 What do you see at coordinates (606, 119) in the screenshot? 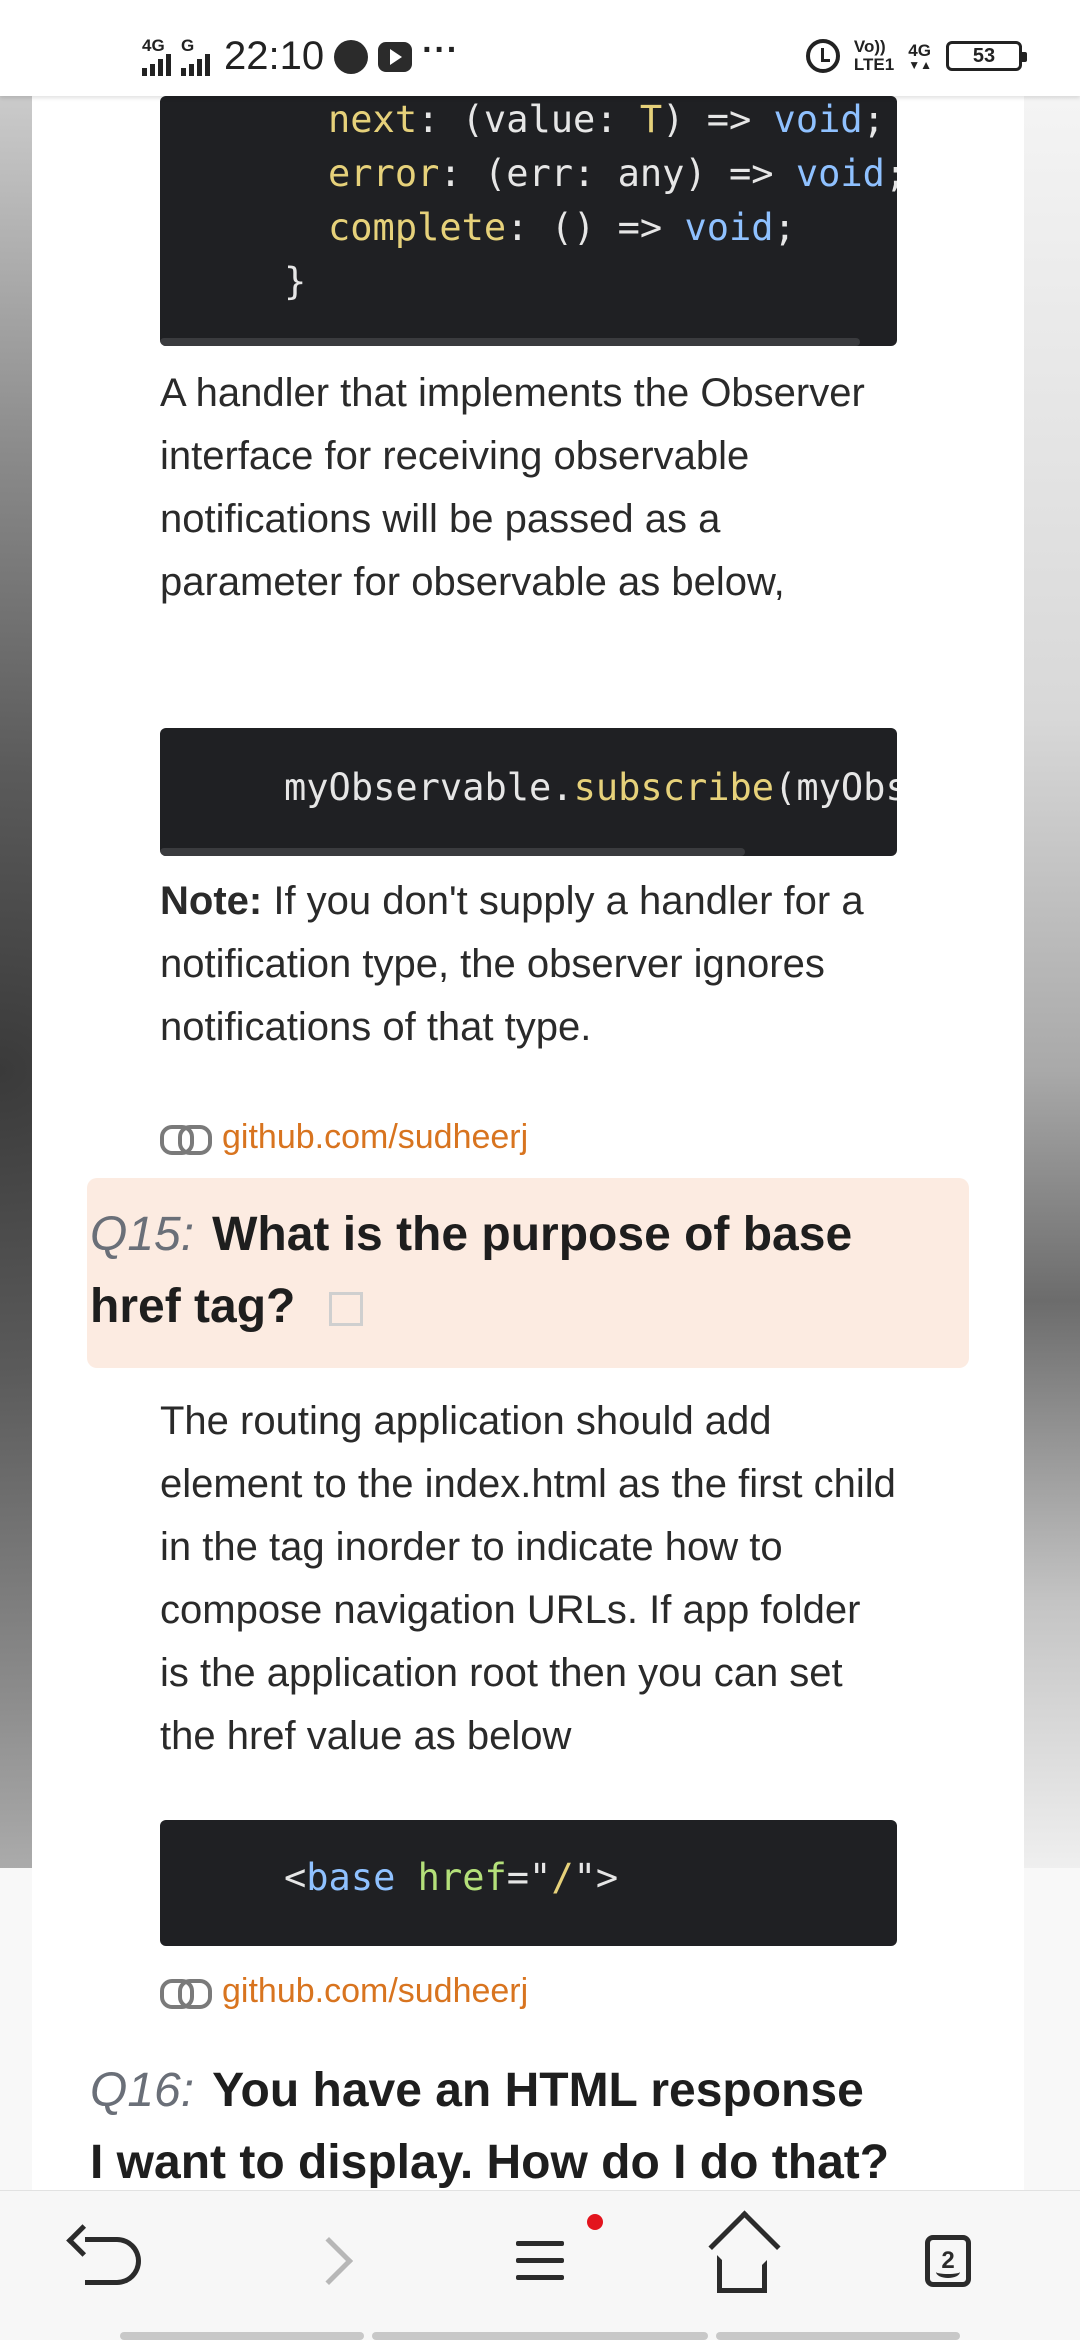
I see `code-line: next: (value: T) => void;` at bounding box center [606, 119].